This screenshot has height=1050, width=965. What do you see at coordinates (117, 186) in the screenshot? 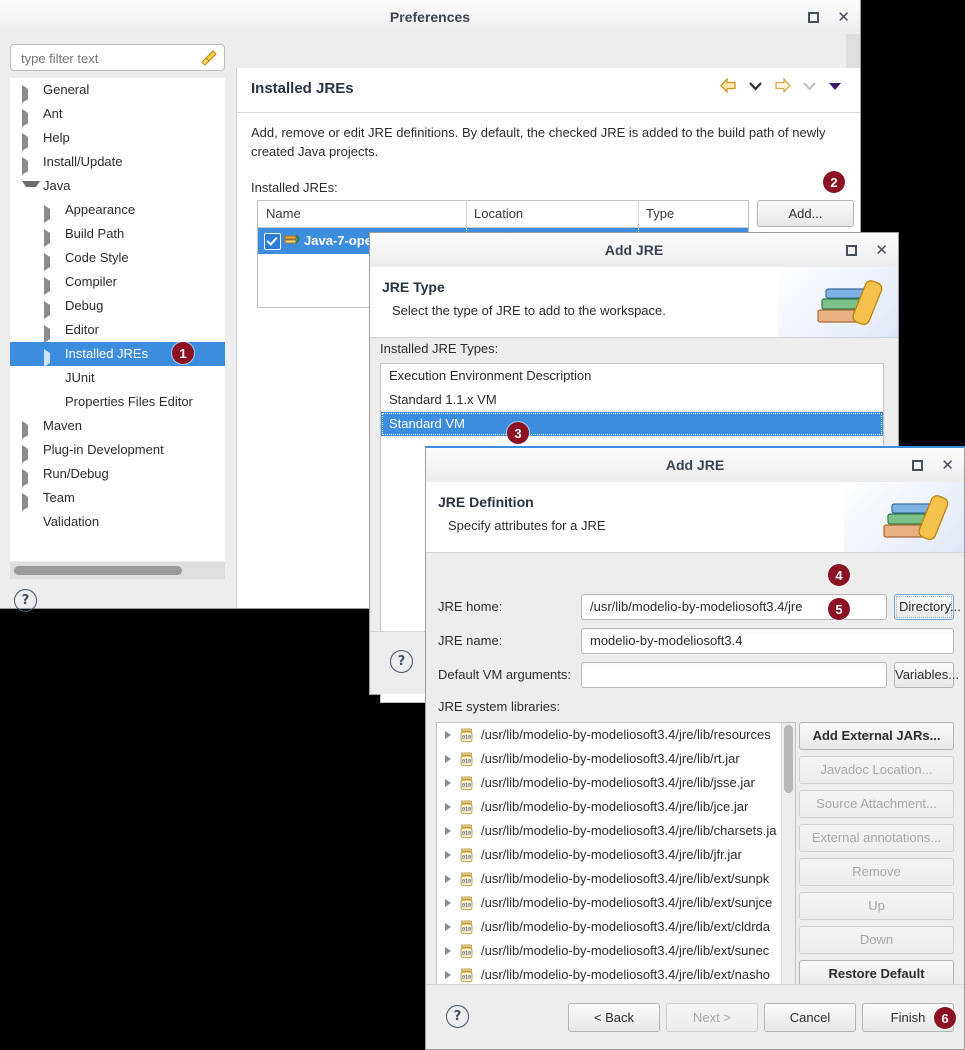
I see `sidebar-item-java: Java` at bounding box center [117, 186].